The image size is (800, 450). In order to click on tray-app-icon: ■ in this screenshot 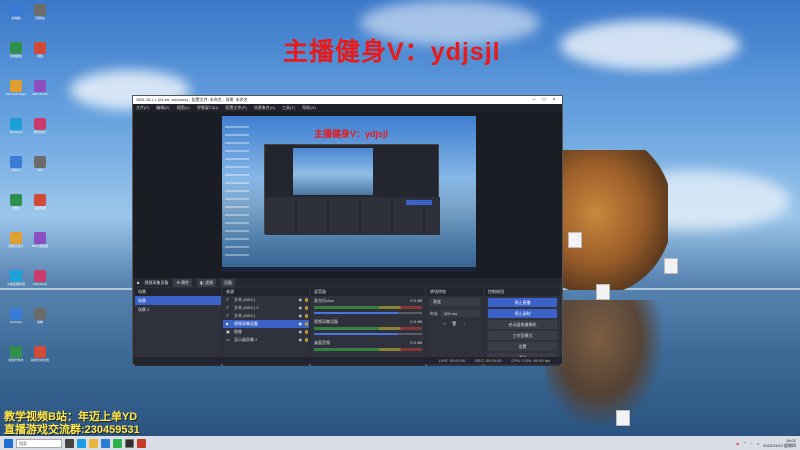, I will do `click(738, 443)`.